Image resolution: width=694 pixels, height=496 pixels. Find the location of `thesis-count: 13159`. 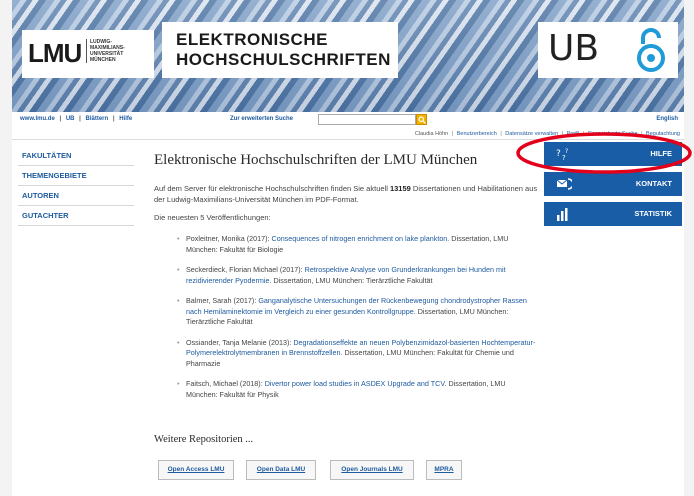

thesis-count: 13159 is located at coordinates (400, 188).